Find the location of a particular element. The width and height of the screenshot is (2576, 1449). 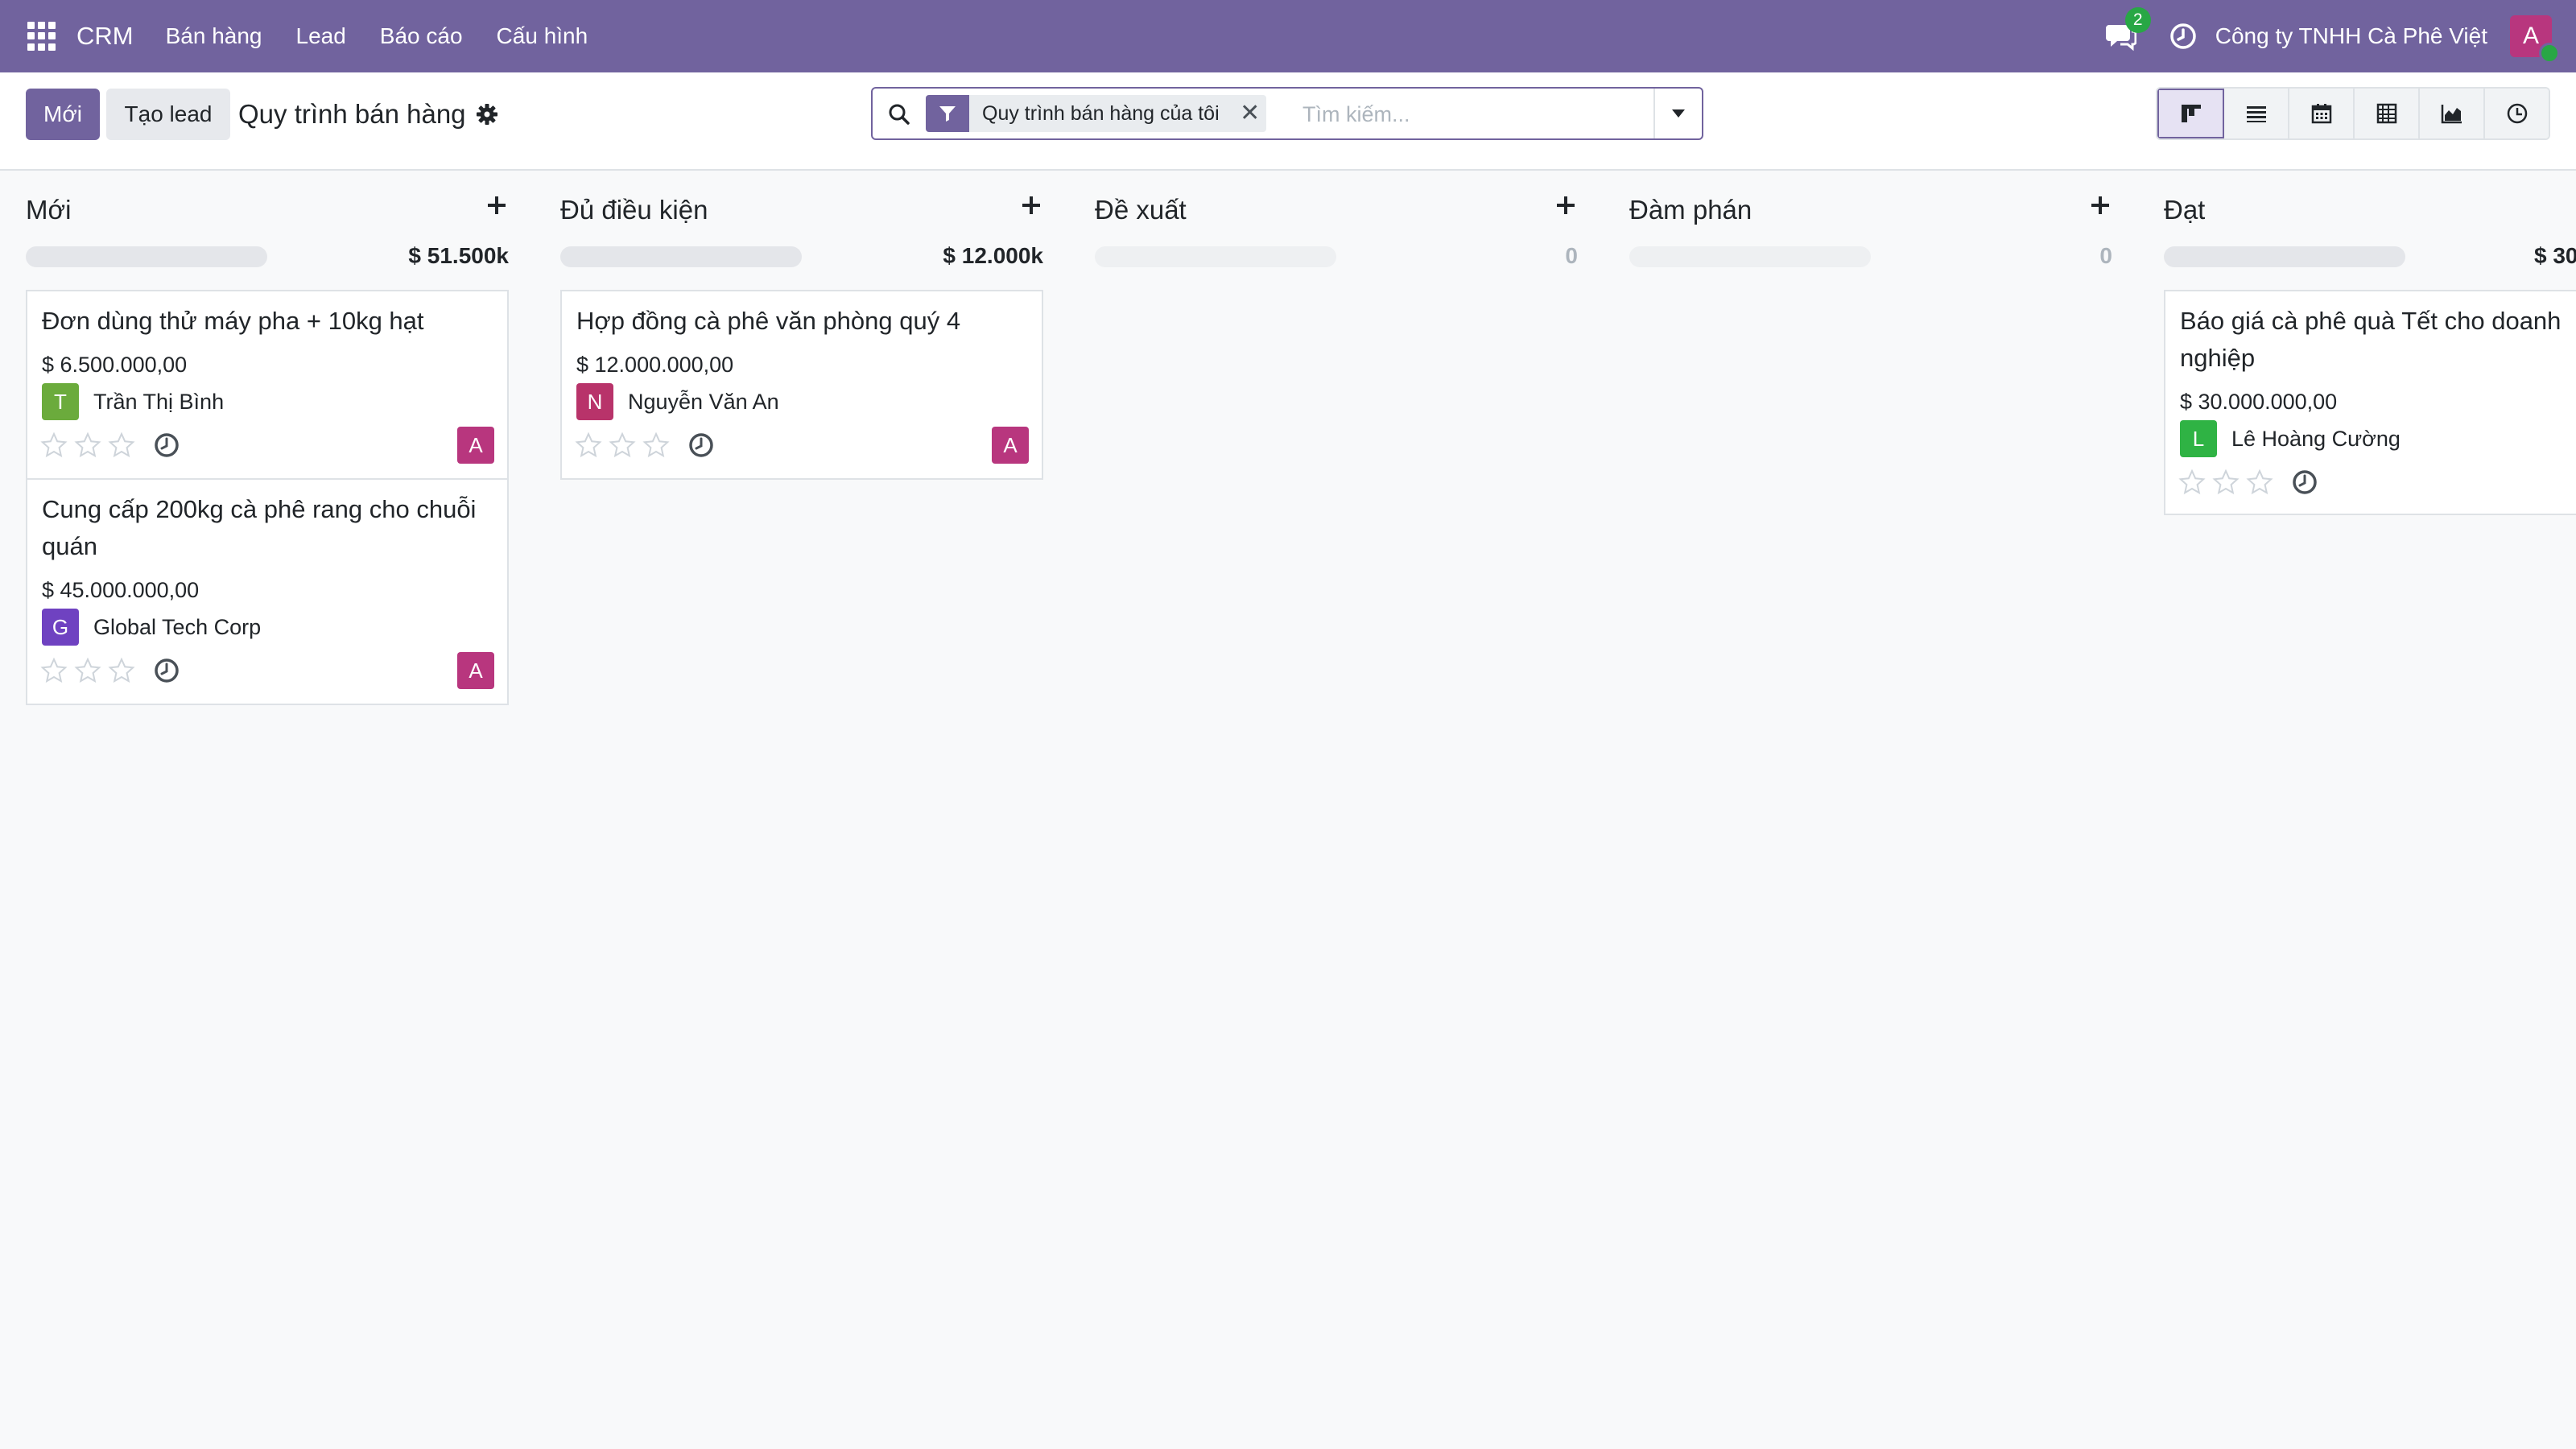

card-customer: L Lê Hoàng Cường is located at coordinates (2290, 438).